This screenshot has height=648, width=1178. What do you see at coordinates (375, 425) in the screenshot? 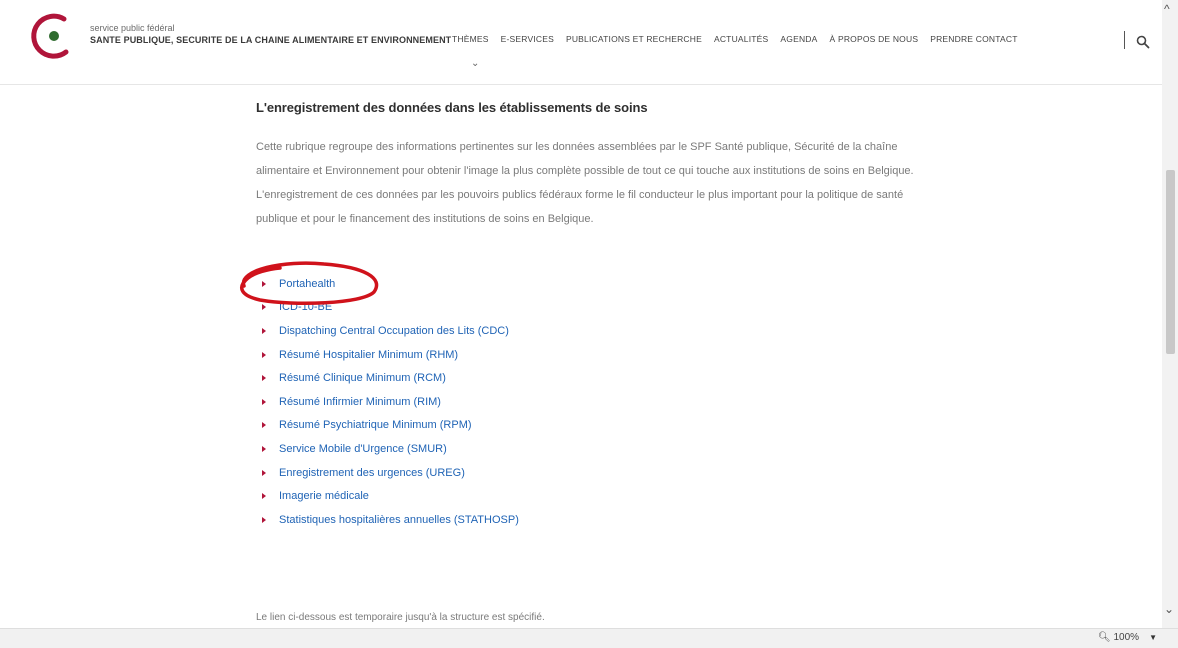
I see `link-rpm: Résumé Psychiatrique Minimum (RPM)` at bounding box center [375, 425].